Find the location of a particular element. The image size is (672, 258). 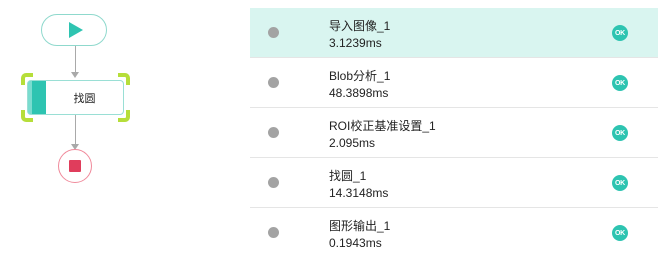

module-name: 图形输出_1 is located at coordinates (360, 226).